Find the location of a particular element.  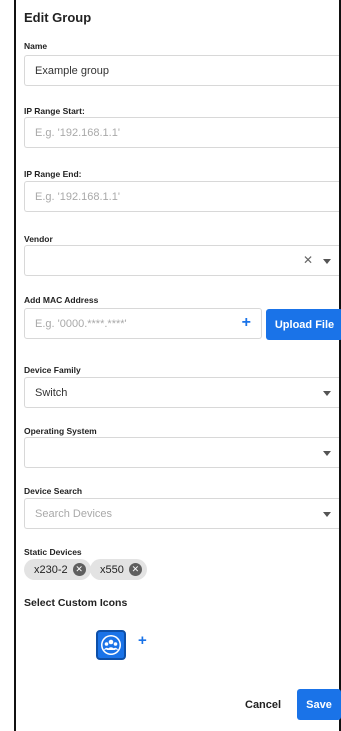

ip-range-start-field: E.g. '192.168.1.1' is located at coordinates (181, 132).